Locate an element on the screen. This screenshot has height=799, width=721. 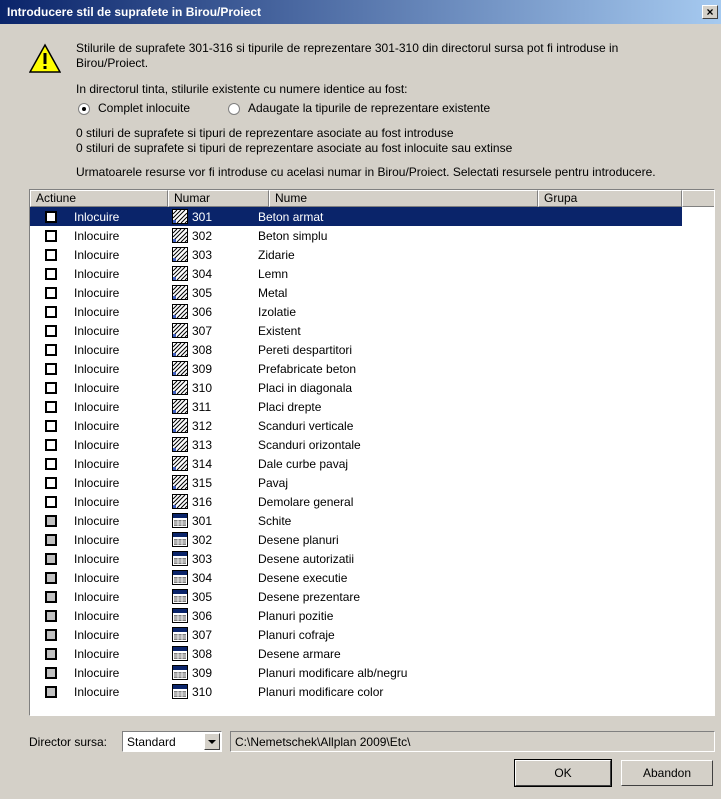
table-row: Inlocuire 306 Planuri pozitie is located at coordinates (356, 615).